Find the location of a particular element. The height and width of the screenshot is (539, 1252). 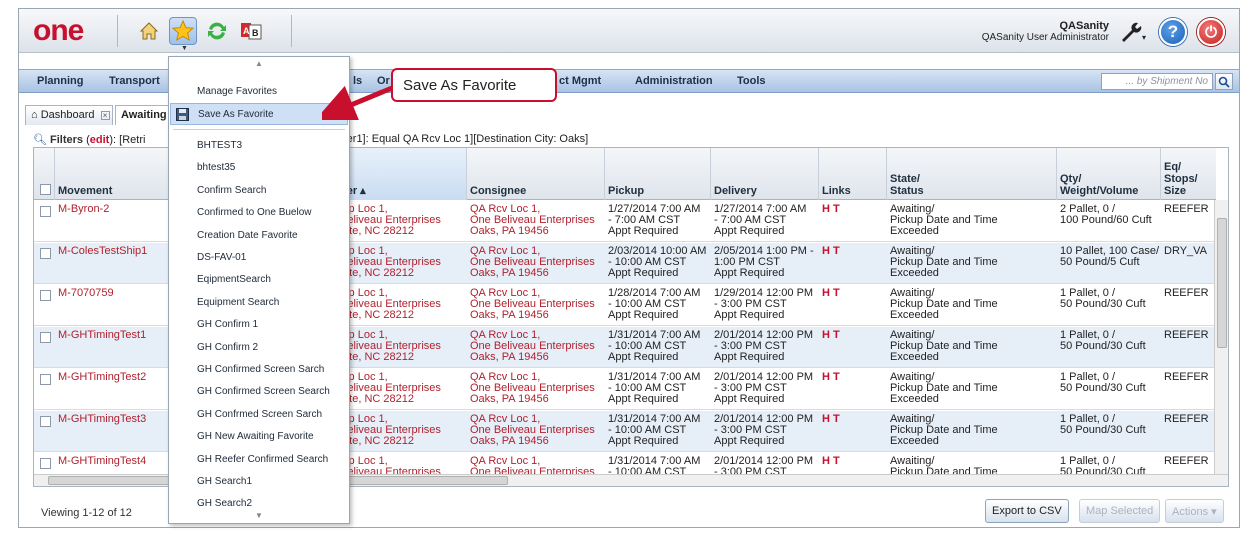

favorite-menu-item: DS-FAV-01 is located at coordinates (259, 258).